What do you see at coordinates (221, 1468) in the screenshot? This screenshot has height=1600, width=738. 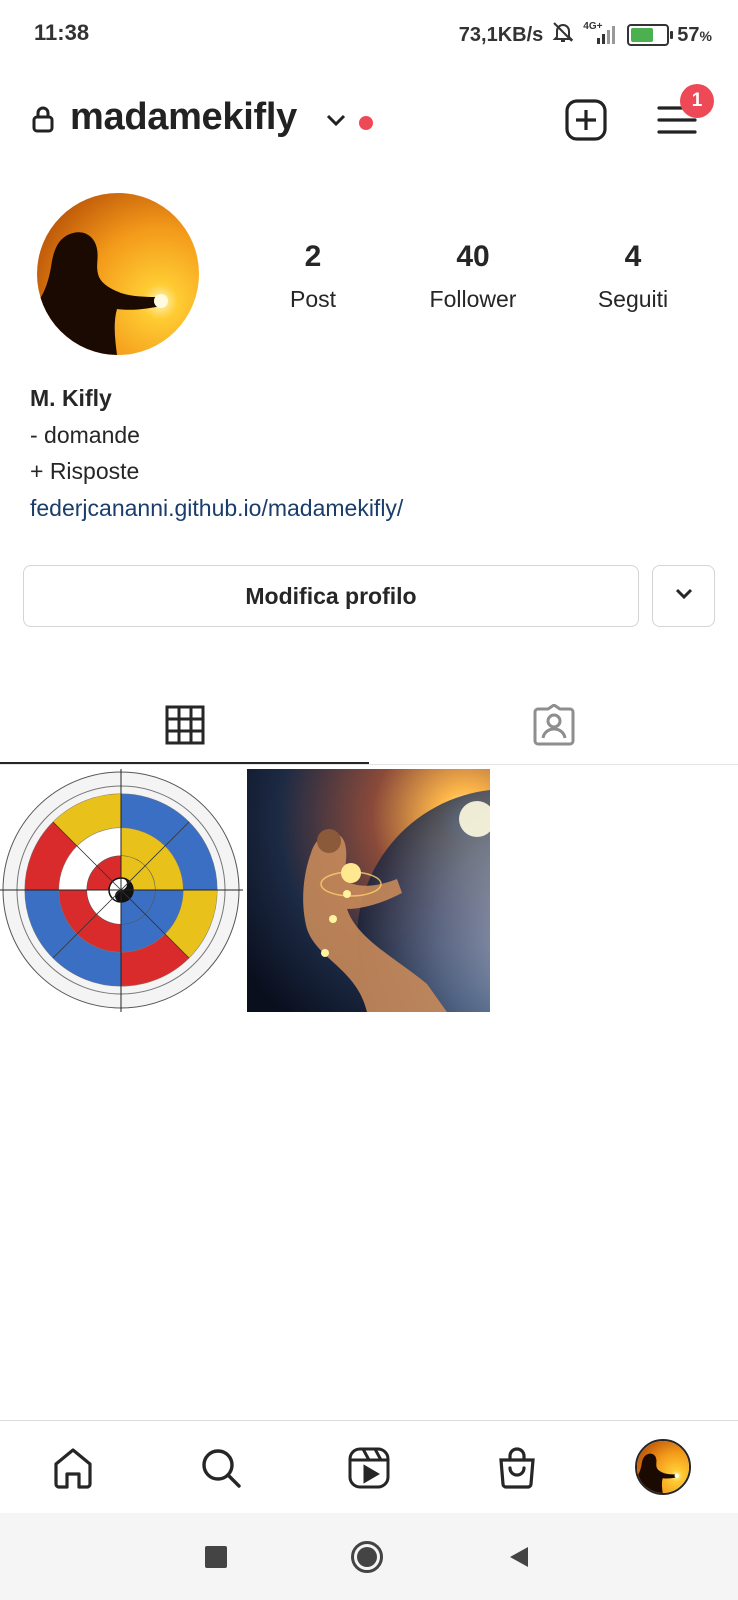 I see `search-icon` at bounding box center [221, 1468].